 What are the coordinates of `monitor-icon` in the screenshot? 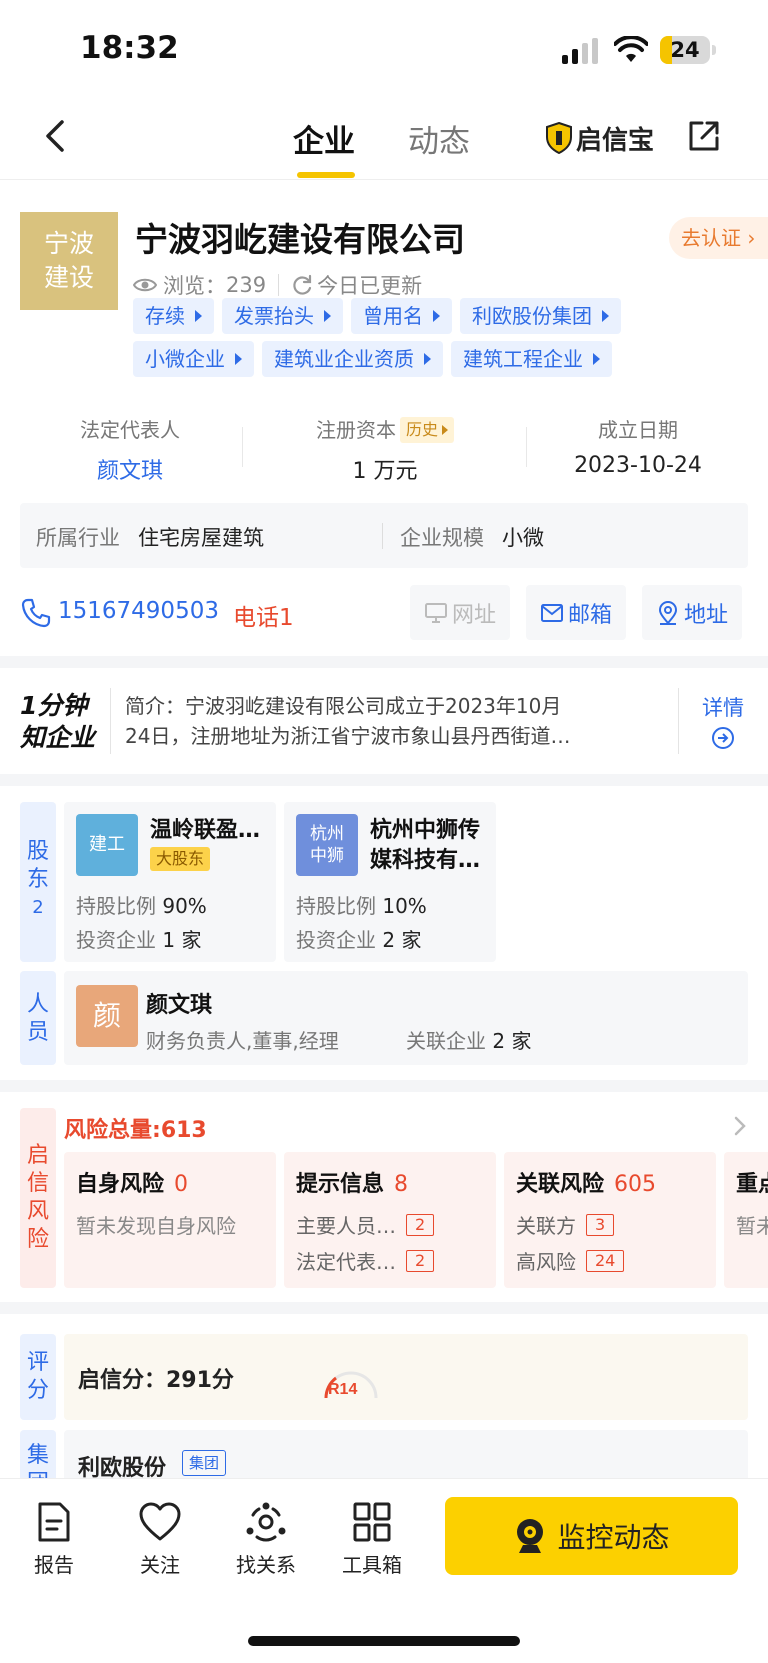 It's located at (435, 612).